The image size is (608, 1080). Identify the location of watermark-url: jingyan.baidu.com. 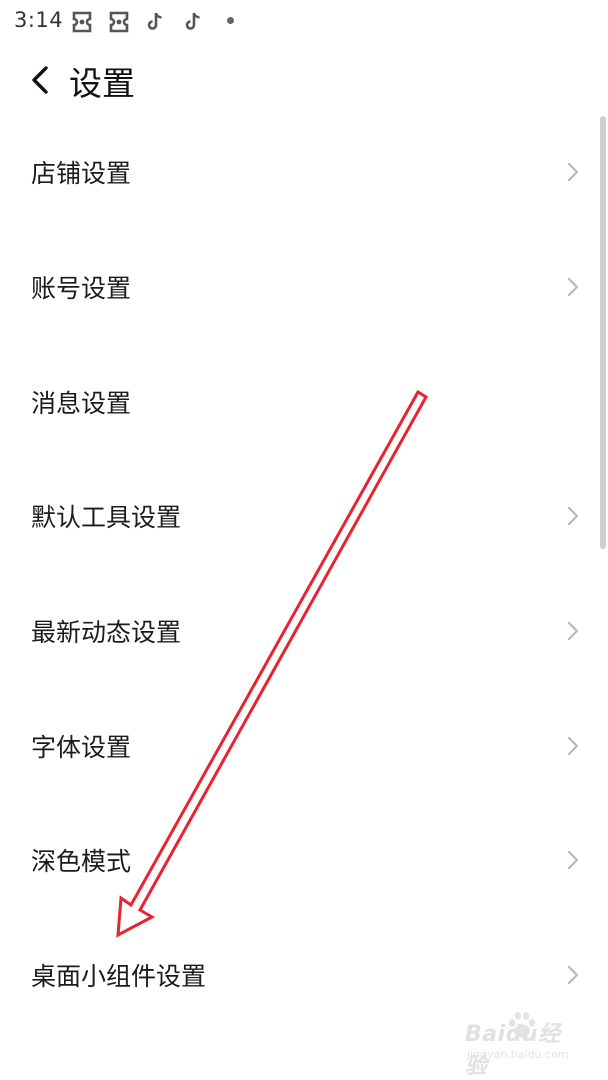
(518, 1054).